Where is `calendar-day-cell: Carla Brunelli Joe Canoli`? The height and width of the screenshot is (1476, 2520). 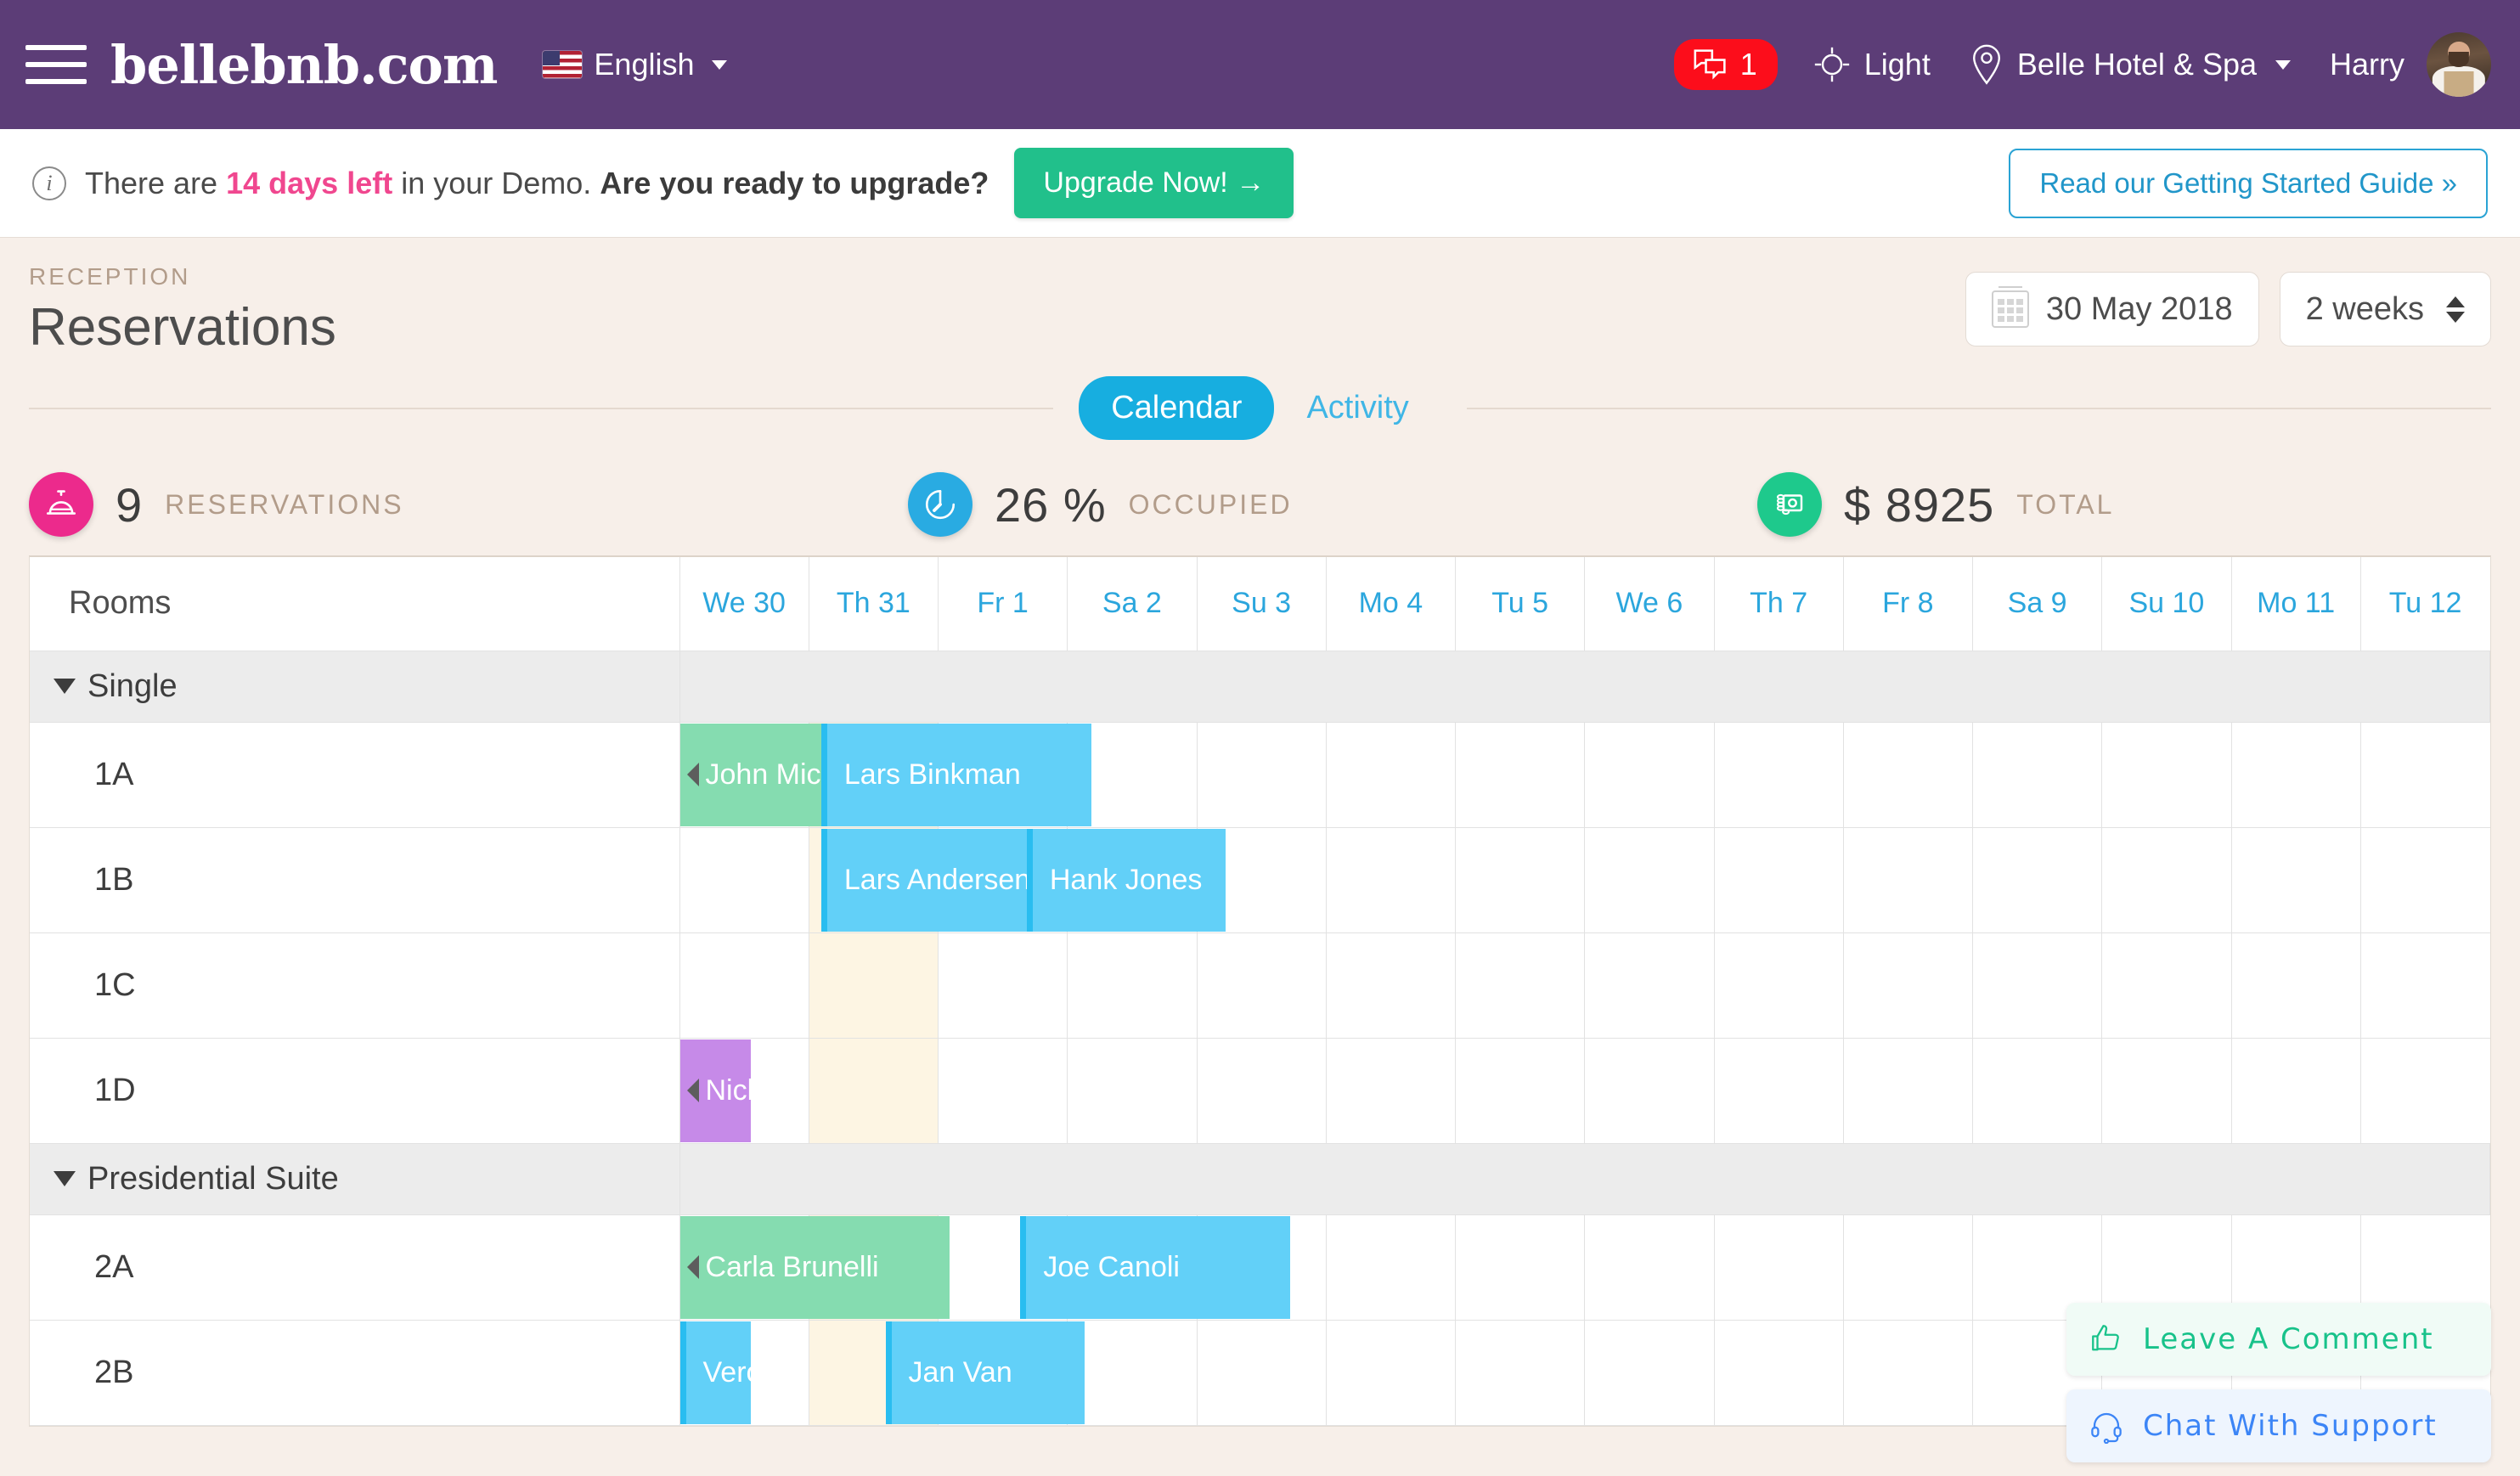
calendar-day-cell: Carla Brunelli Joe Canoli is located at coordinates (985, 1267).